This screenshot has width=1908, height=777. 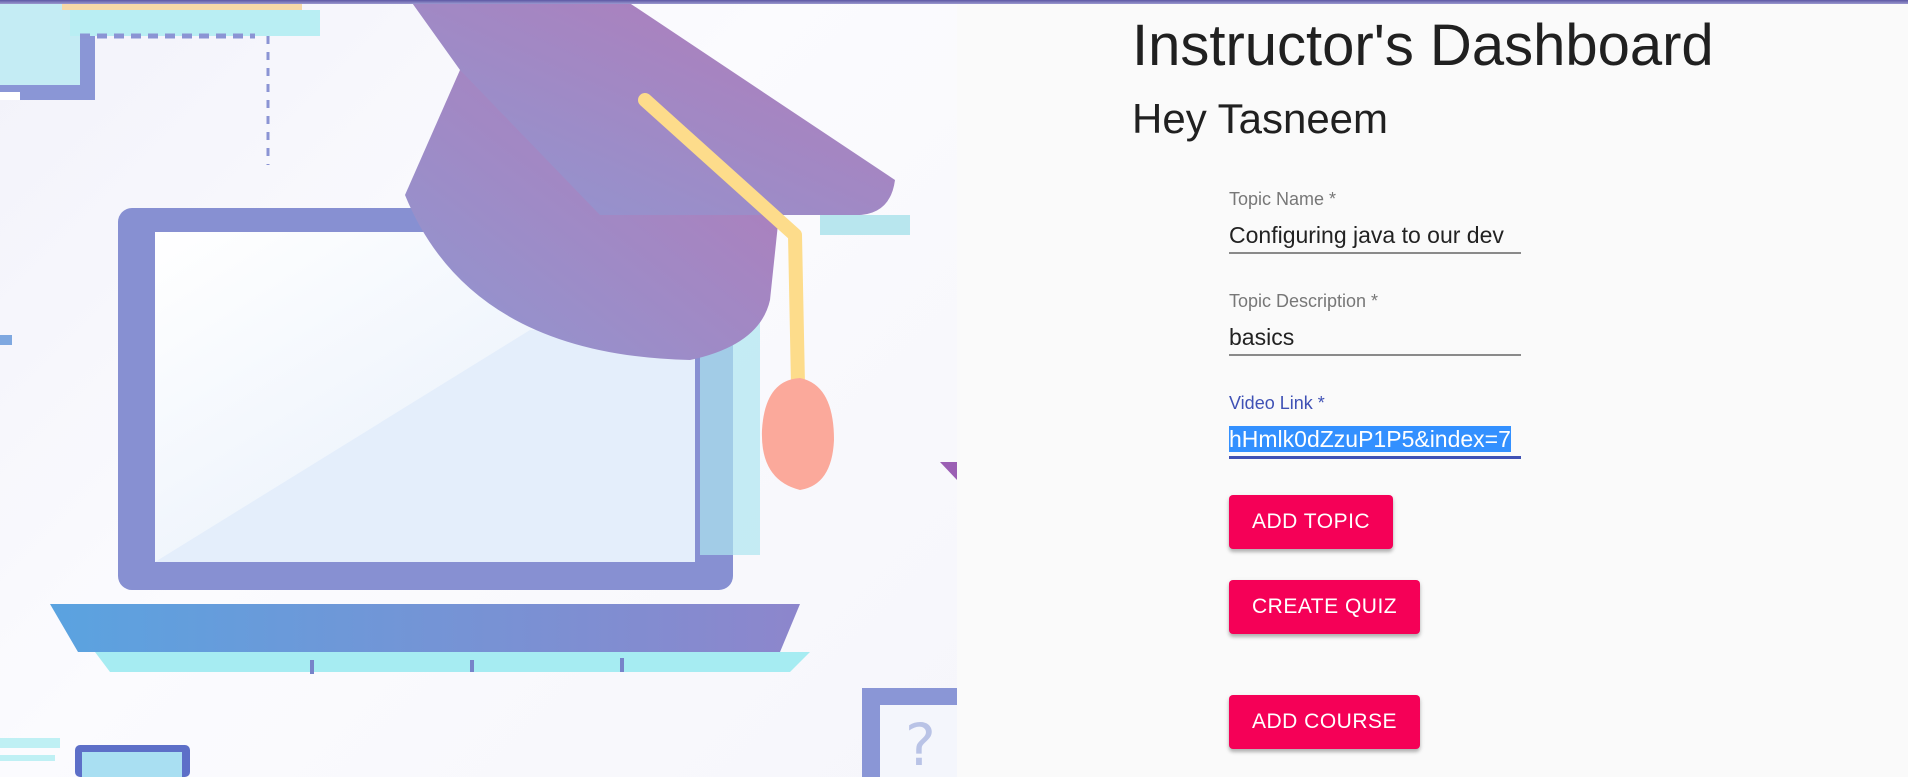 I want to click on add-topic-button: ADD TOPIC, so click(x=1311, y=522).